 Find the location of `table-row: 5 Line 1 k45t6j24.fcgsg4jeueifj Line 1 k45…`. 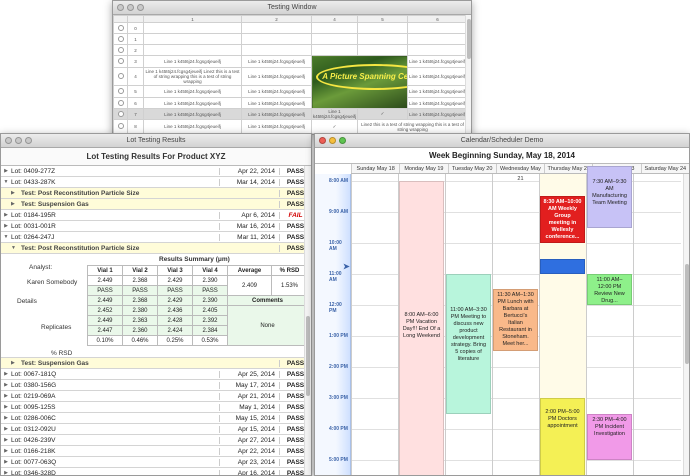

table-row: 5 Line 1 k45t6j24.fcgsg4jeueifj Line 1 k45… is located at coordinates (290, 91).